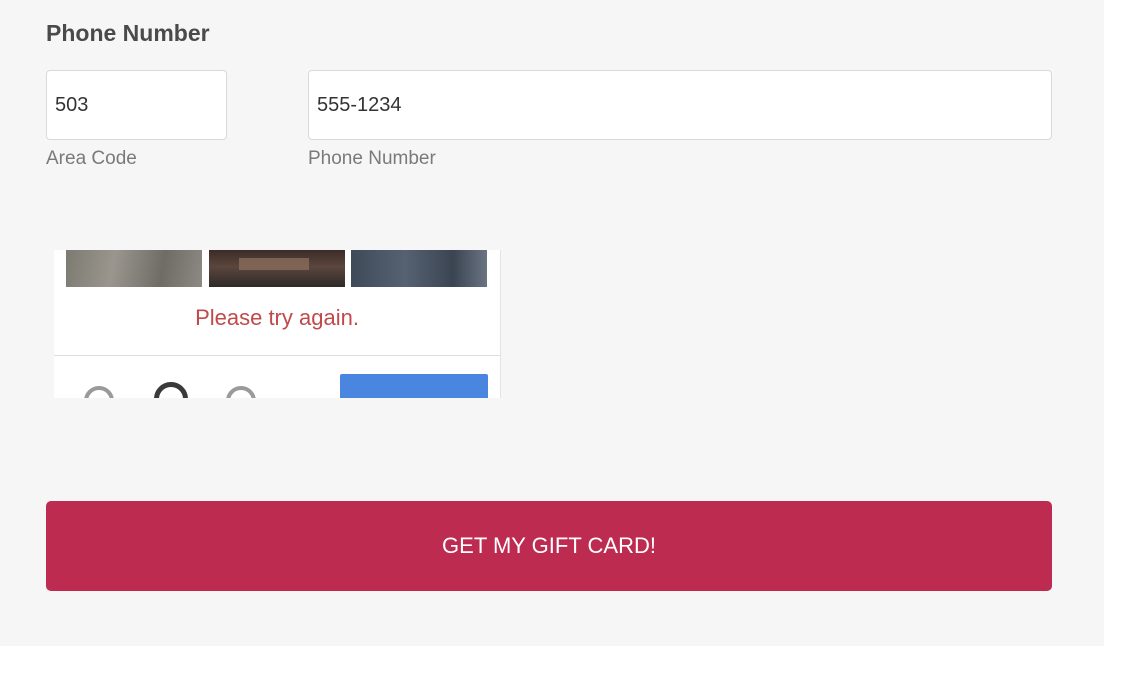  Describe the element at coordinates (277, 377) in the screenshot. I see `captcha-controls` at that location.